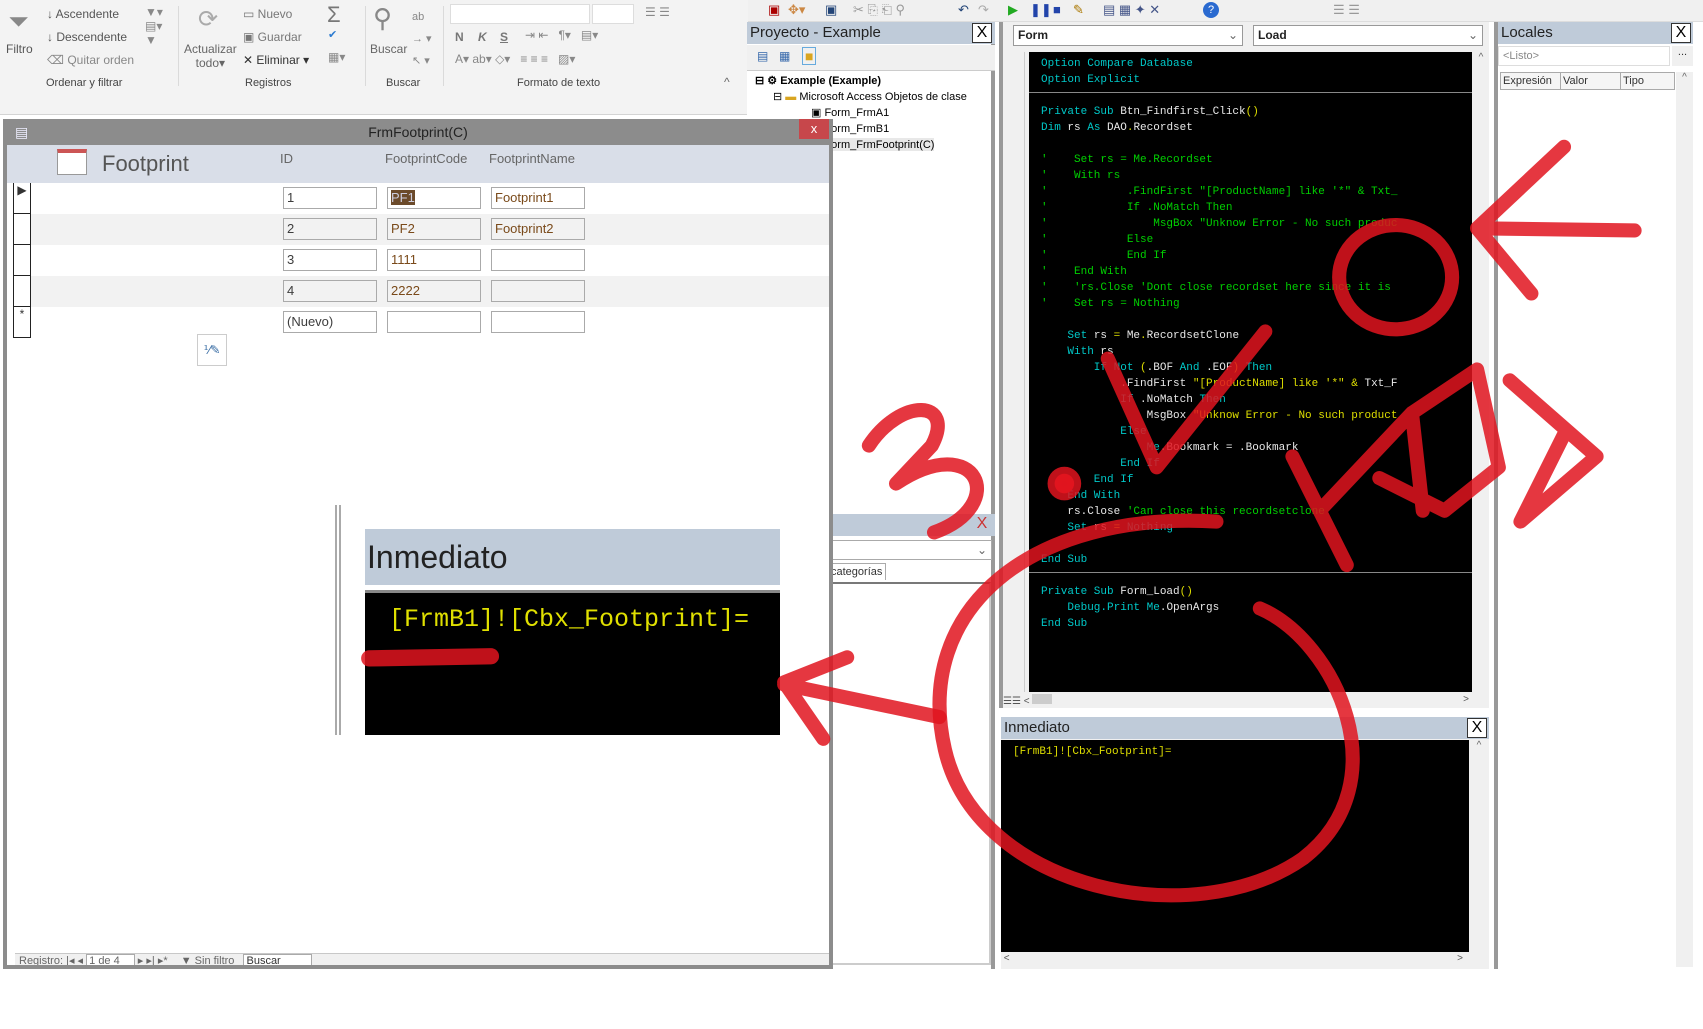 This screenshot has height=1029, width=1703. What do you see at coordinates (434, 322) in the screenshot?
I see `footprint-code-field` at bounding box center [434, 322].